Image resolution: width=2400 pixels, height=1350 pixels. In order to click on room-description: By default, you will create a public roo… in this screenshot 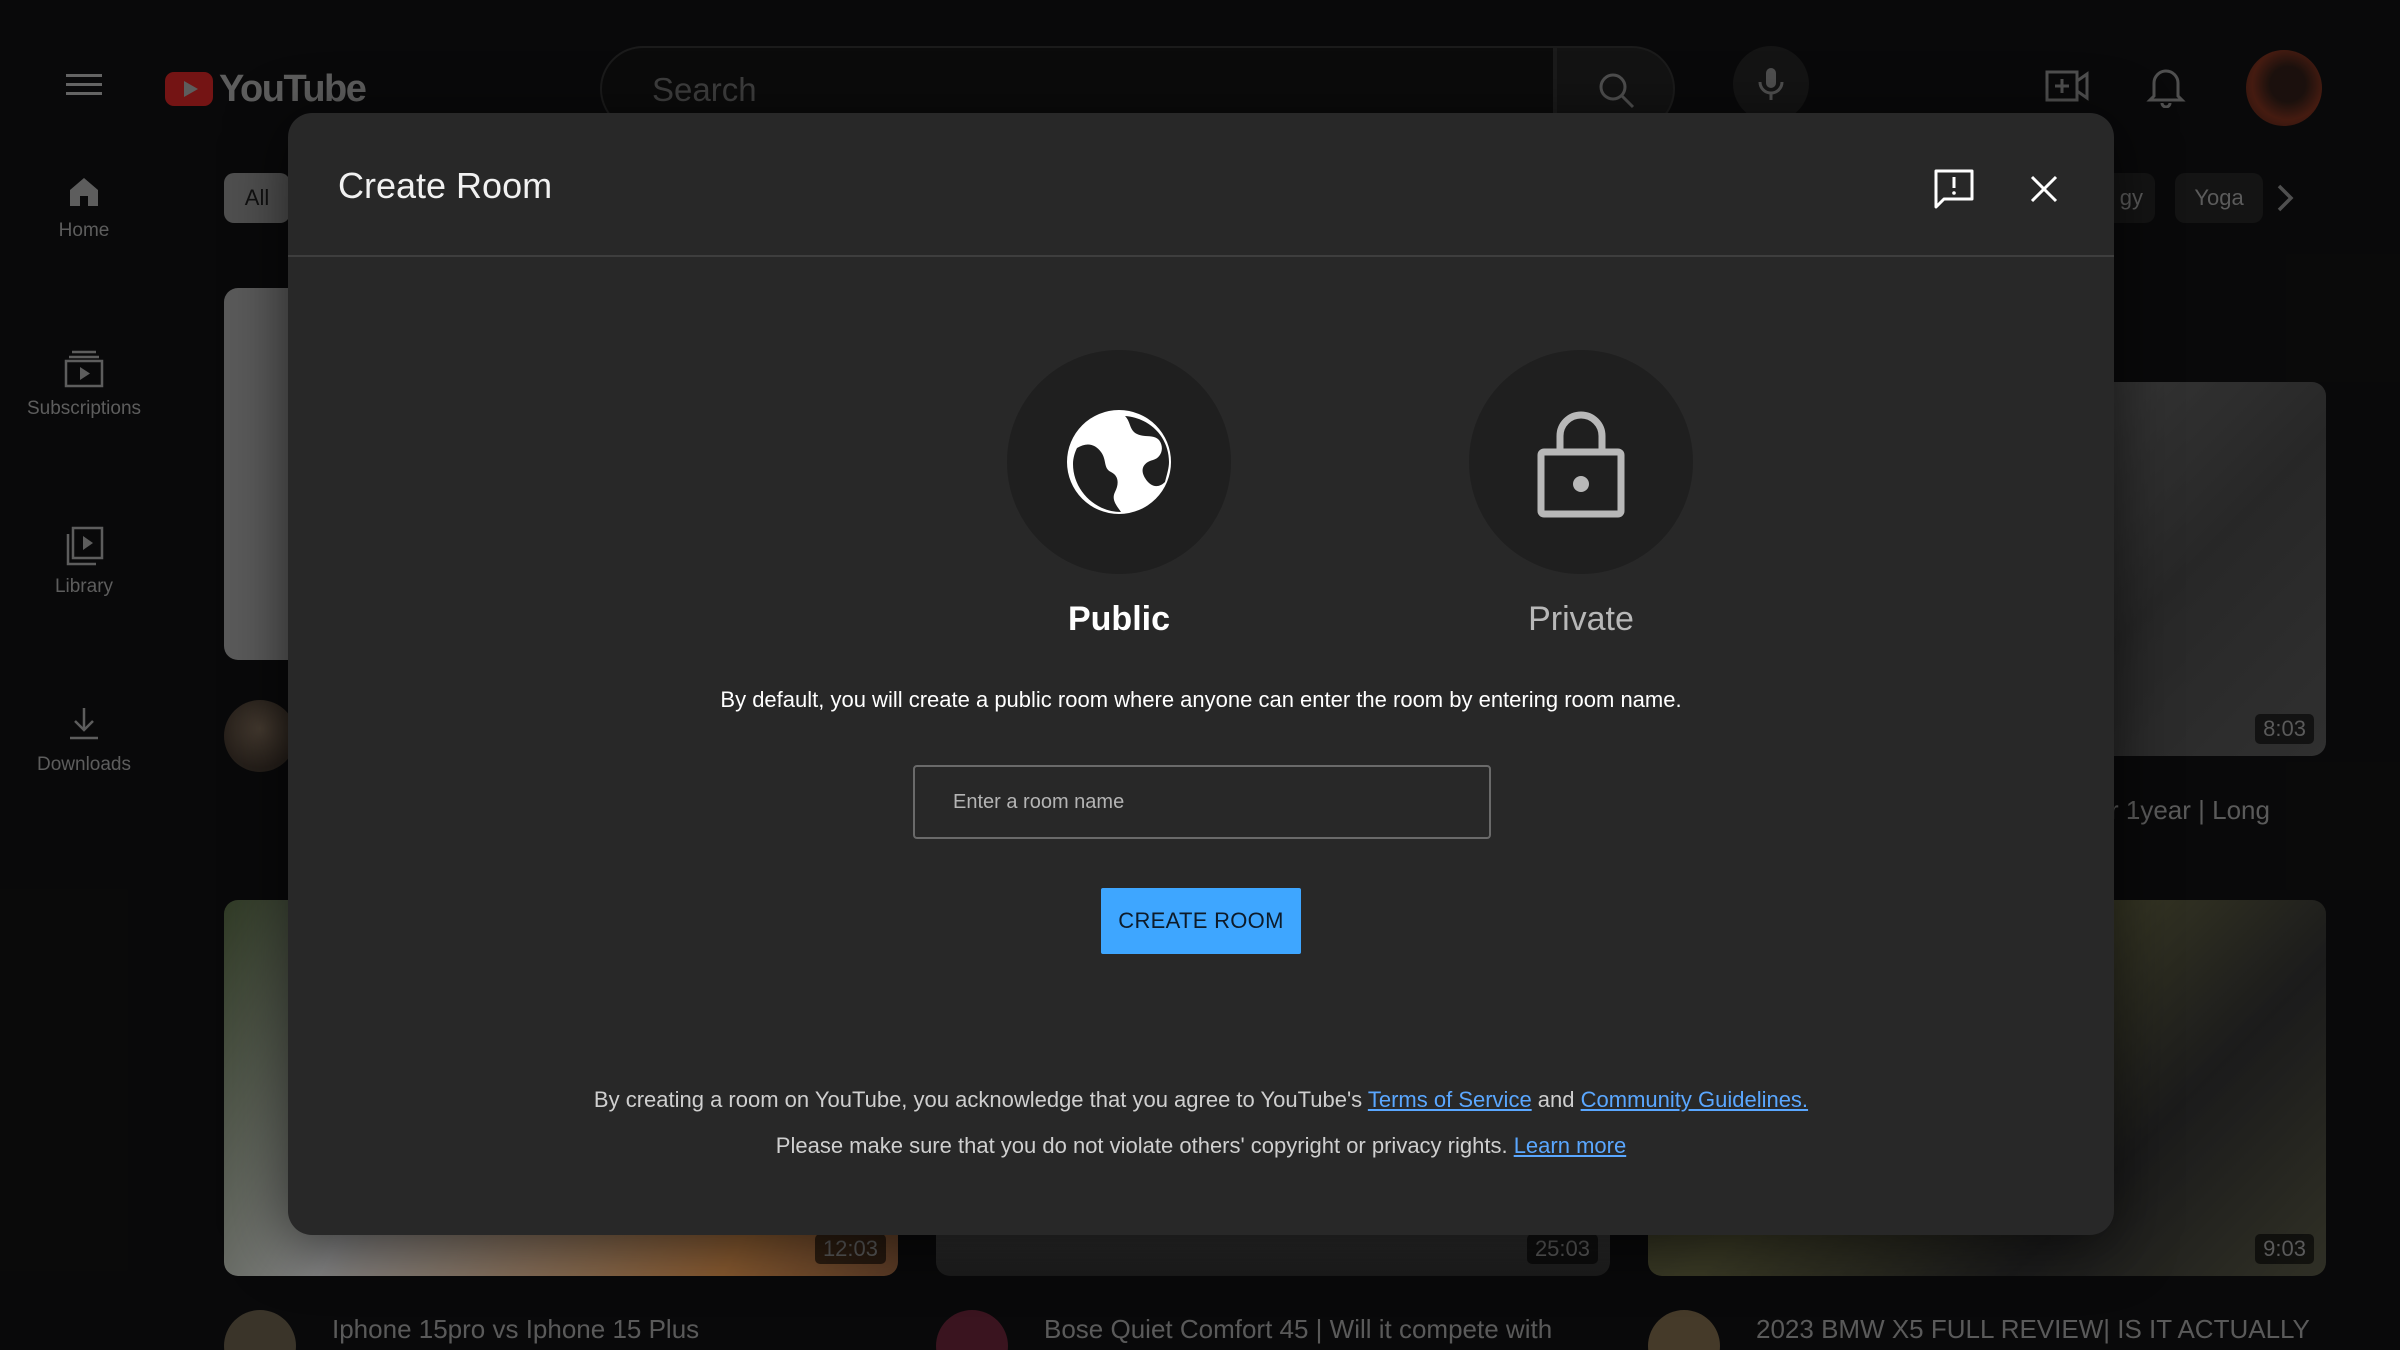, I will do `click(1201, 699)`.